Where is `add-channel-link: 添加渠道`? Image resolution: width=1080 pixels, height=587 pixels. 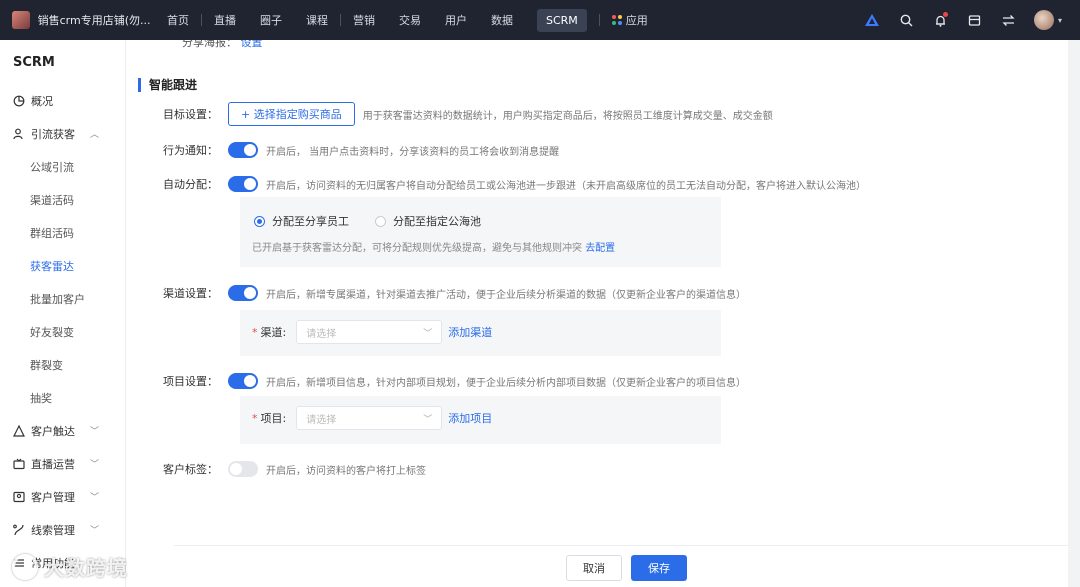 add-channel-link: 添加渠道 is located at coordinates (470, 332).